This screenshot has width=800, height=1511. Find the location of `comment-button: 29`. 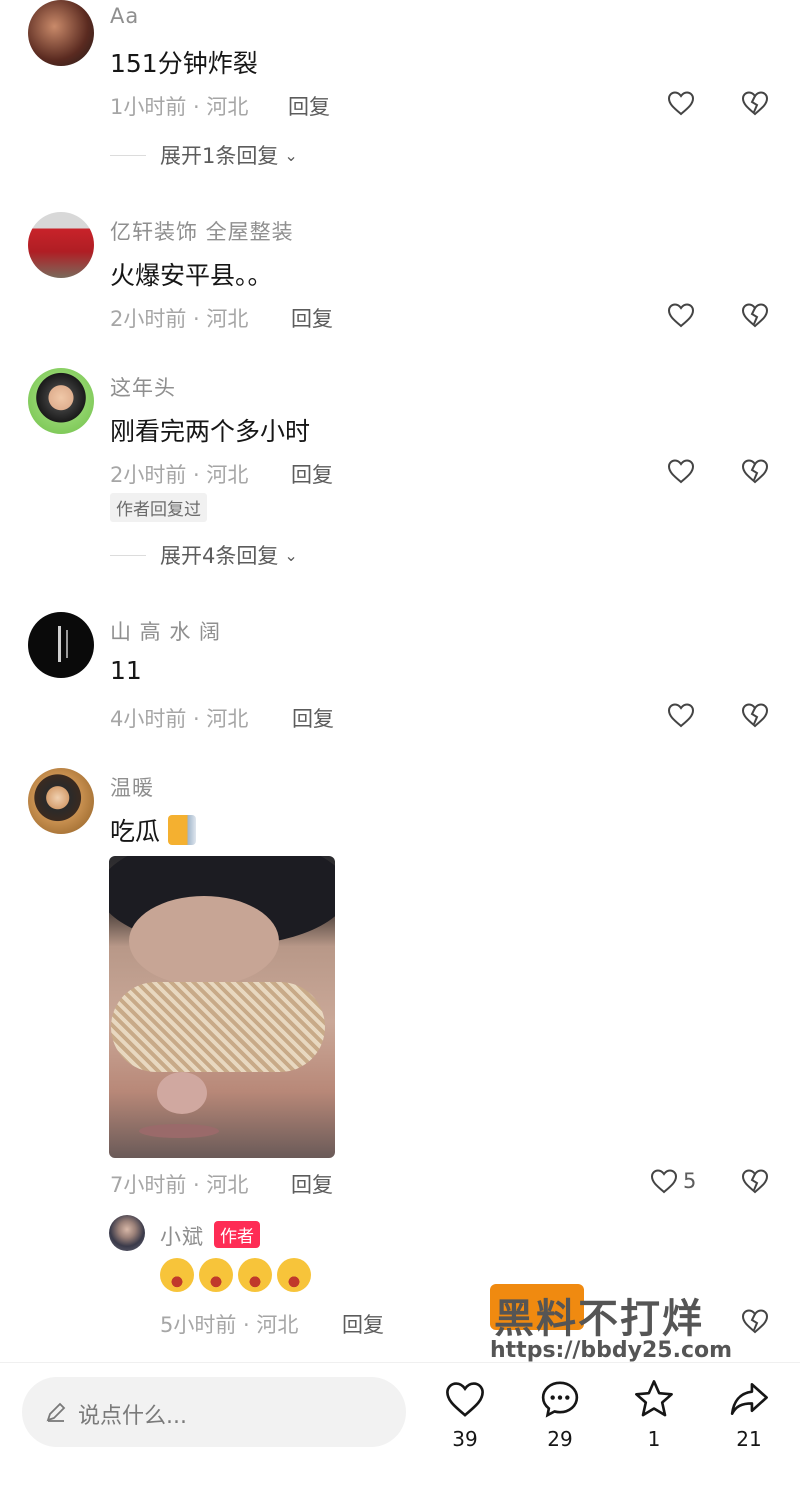

comment-button: 29 is located at coordinates (560, 1414).